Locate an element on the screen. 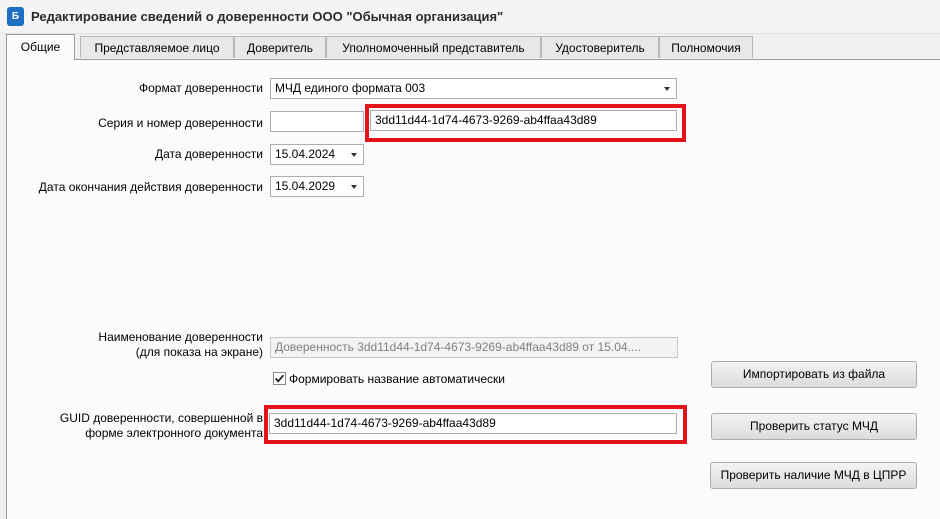 The image size is (940, 519). app-icon: Б is located at coordinates (15, 16).